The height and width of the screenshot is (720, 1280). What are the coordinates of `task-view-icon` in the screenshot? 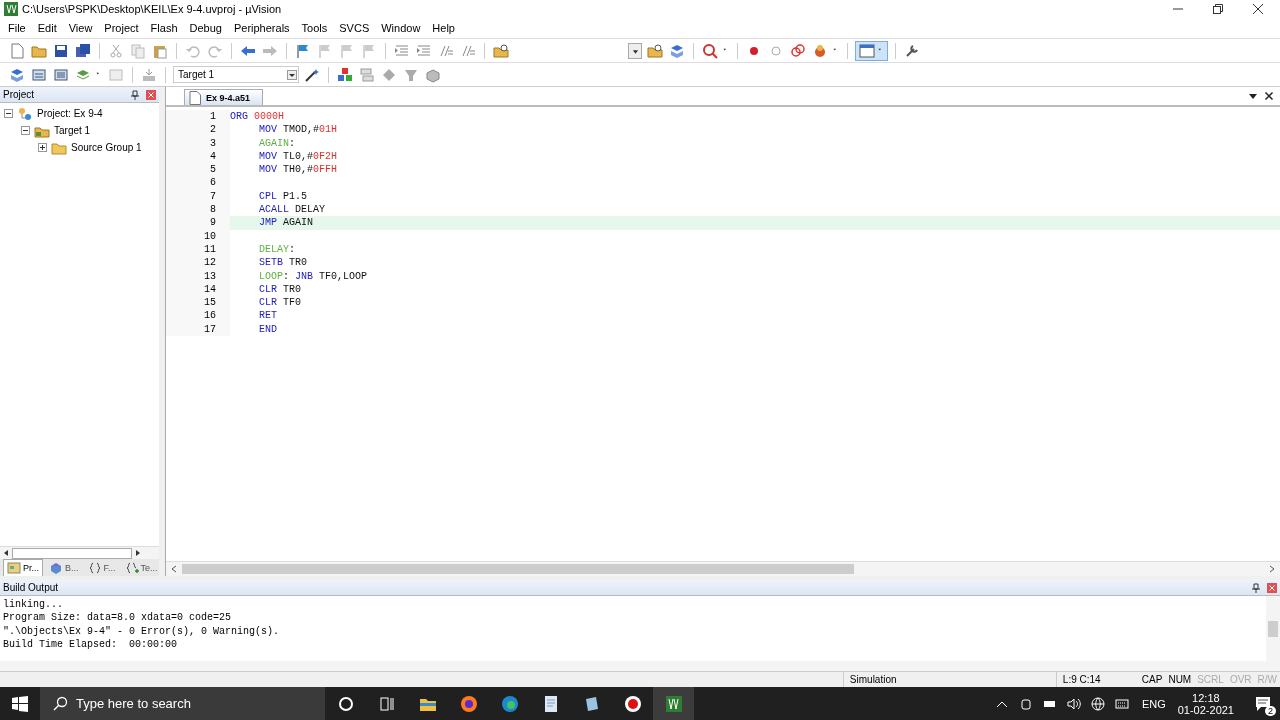 It's located at (386, 703).